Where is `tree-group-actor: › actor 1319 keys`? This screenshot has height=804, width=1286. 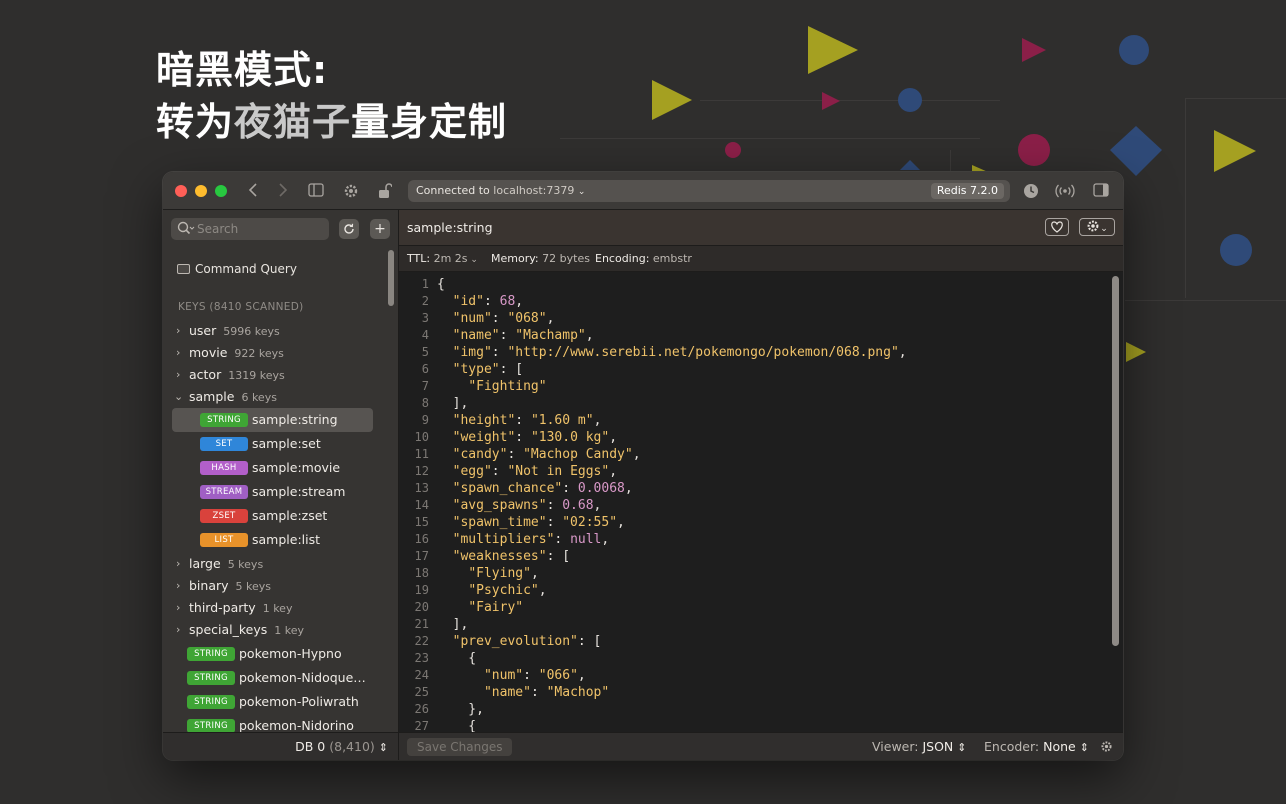 tree-group-actor: › actor 1319 keys is located at coordinates (278, 375).